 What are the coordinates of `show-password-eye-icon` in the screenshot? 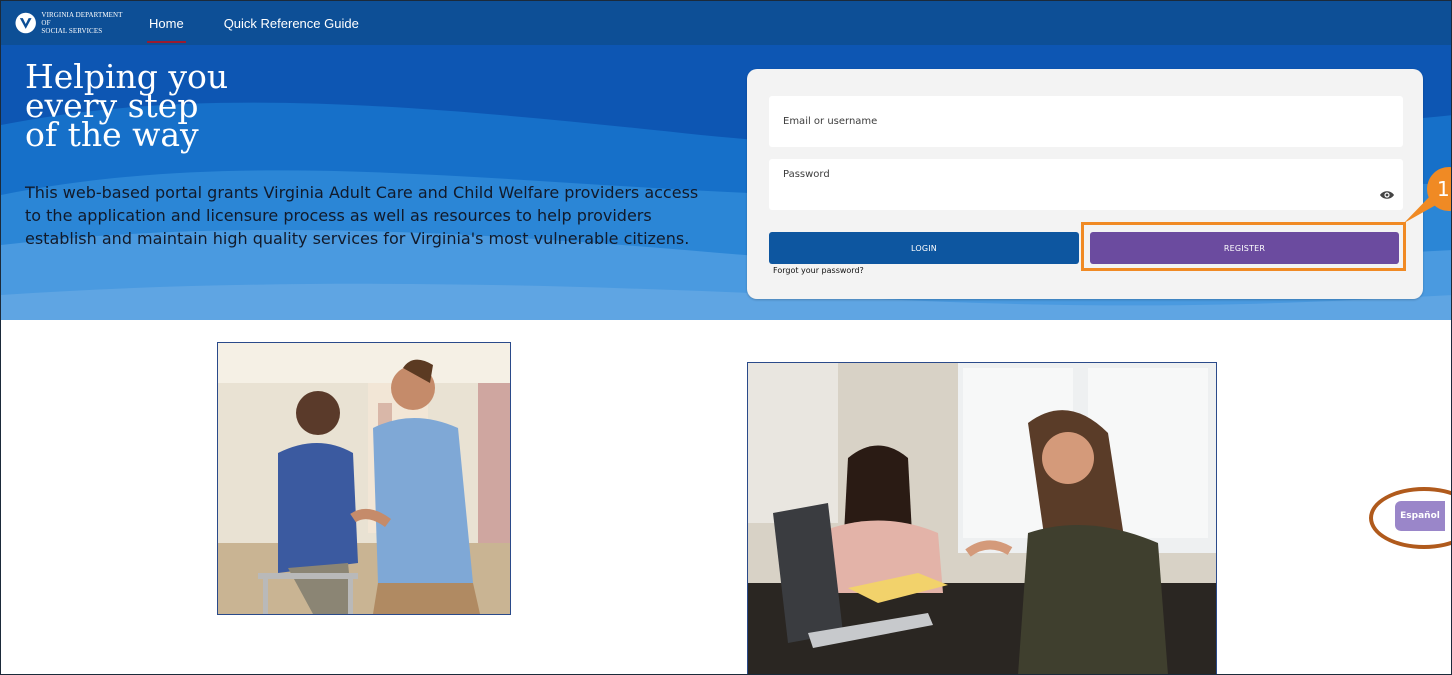 It's located at (1387, 195).